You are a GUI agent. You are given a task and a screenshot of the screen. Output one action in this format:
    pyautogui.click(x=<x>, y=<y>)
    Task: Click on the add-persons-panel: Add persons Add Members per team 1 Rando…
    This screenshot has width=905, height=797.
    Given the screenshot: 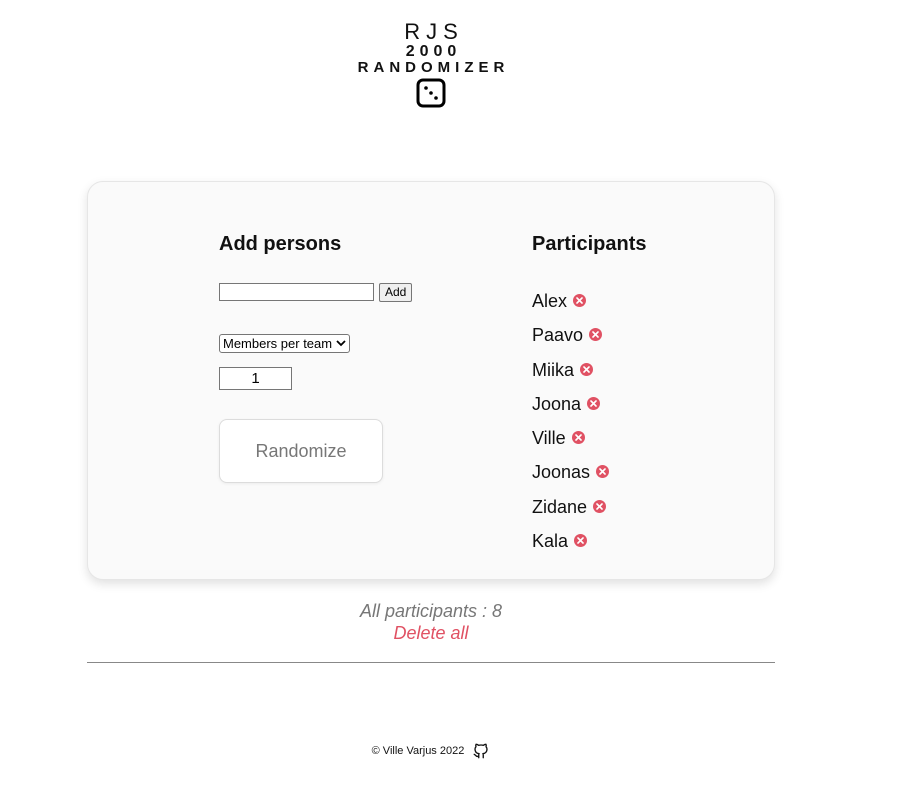 What is the action you would take?
    pyautogui.click(x=349, y=356)
    